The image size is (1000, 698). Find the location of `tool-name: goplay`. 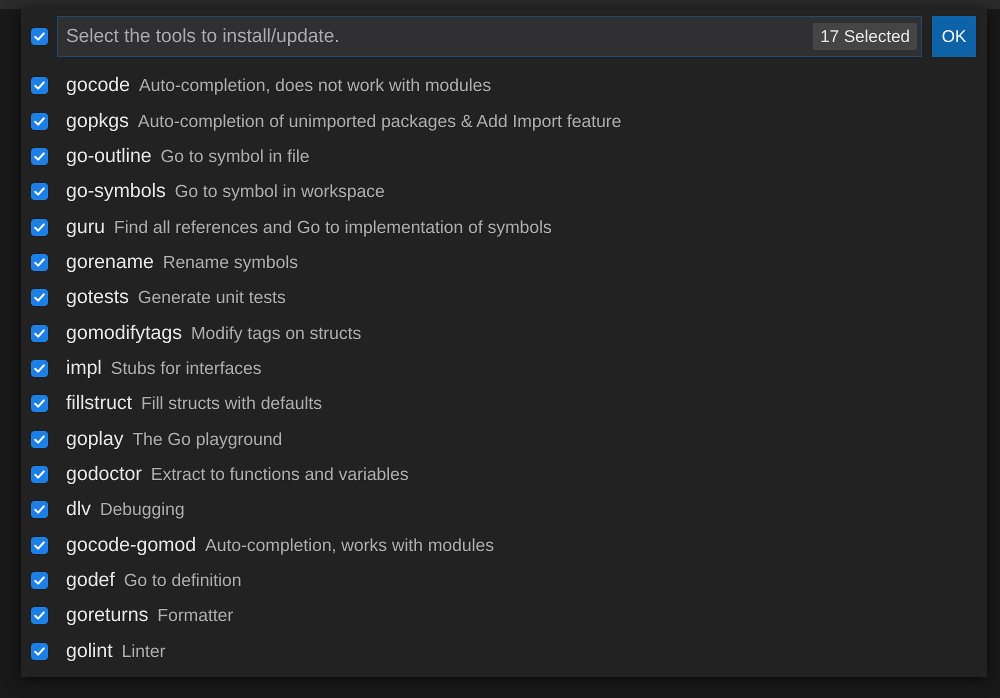

tool-name: goplay is located at coordinates (95, 439).